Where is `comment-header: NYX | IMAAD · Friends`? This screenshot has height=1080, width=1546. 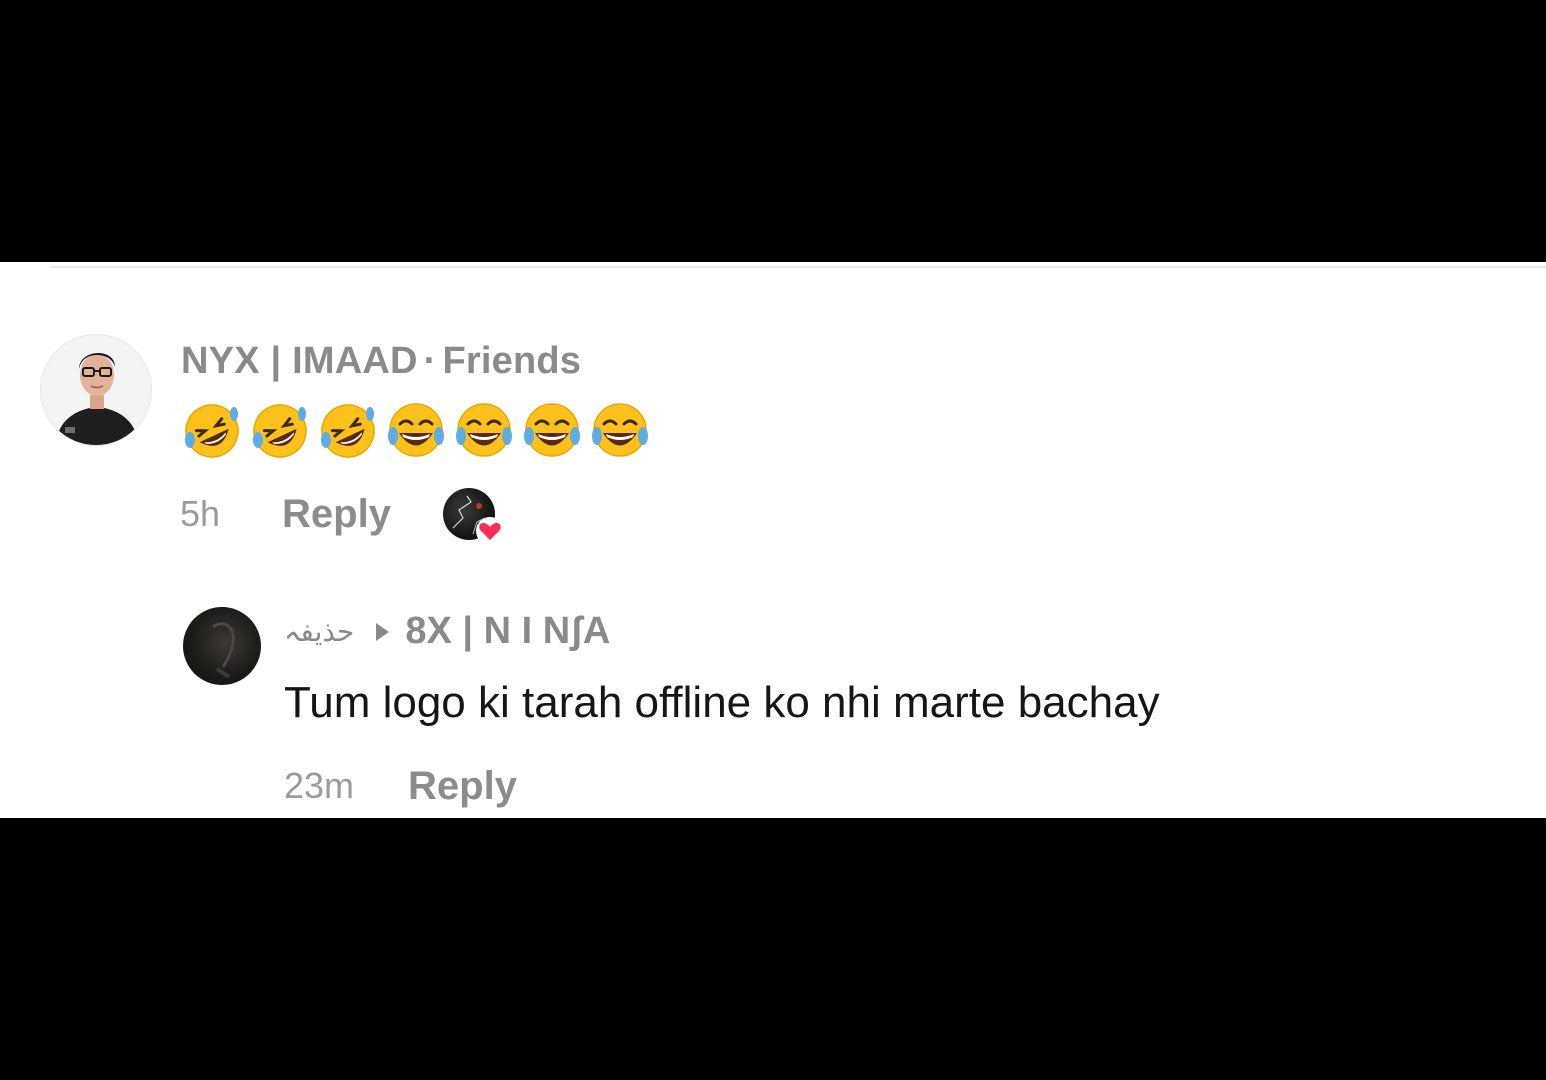 comment-header: NYX | IMAAD · Friends is located at coordinates (381, 361).